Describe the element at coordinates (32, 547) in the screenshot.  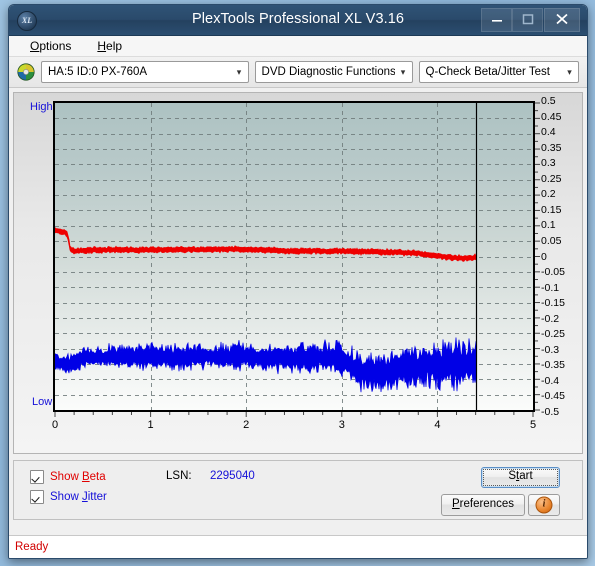
I see `status-text: Ready` at that location.